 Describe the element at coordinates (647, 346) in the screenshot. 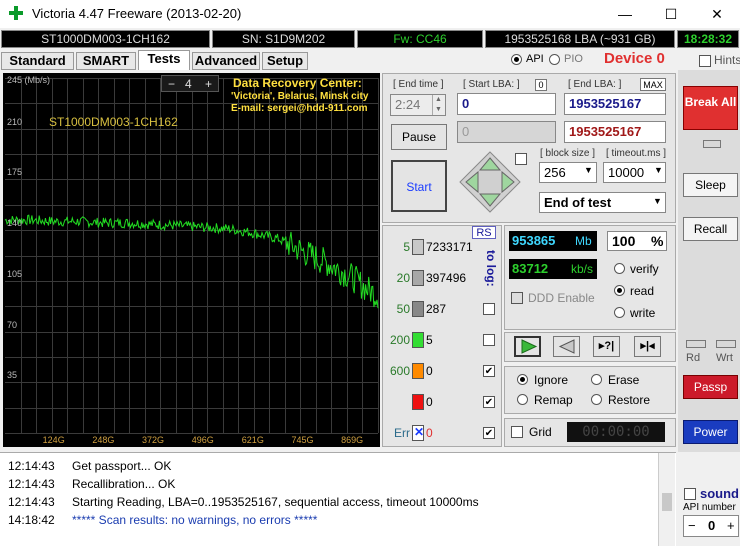

I see `step-end-icon: ▸|◂` at that location.